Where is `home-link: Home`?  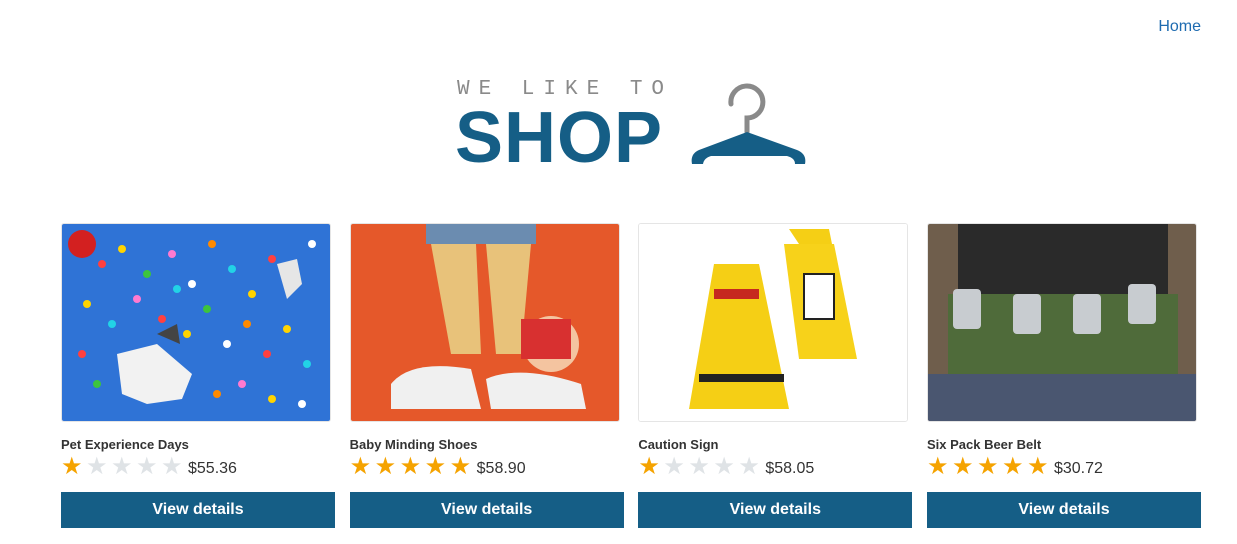
home-link: Home is located at coordinates (1179, 27).